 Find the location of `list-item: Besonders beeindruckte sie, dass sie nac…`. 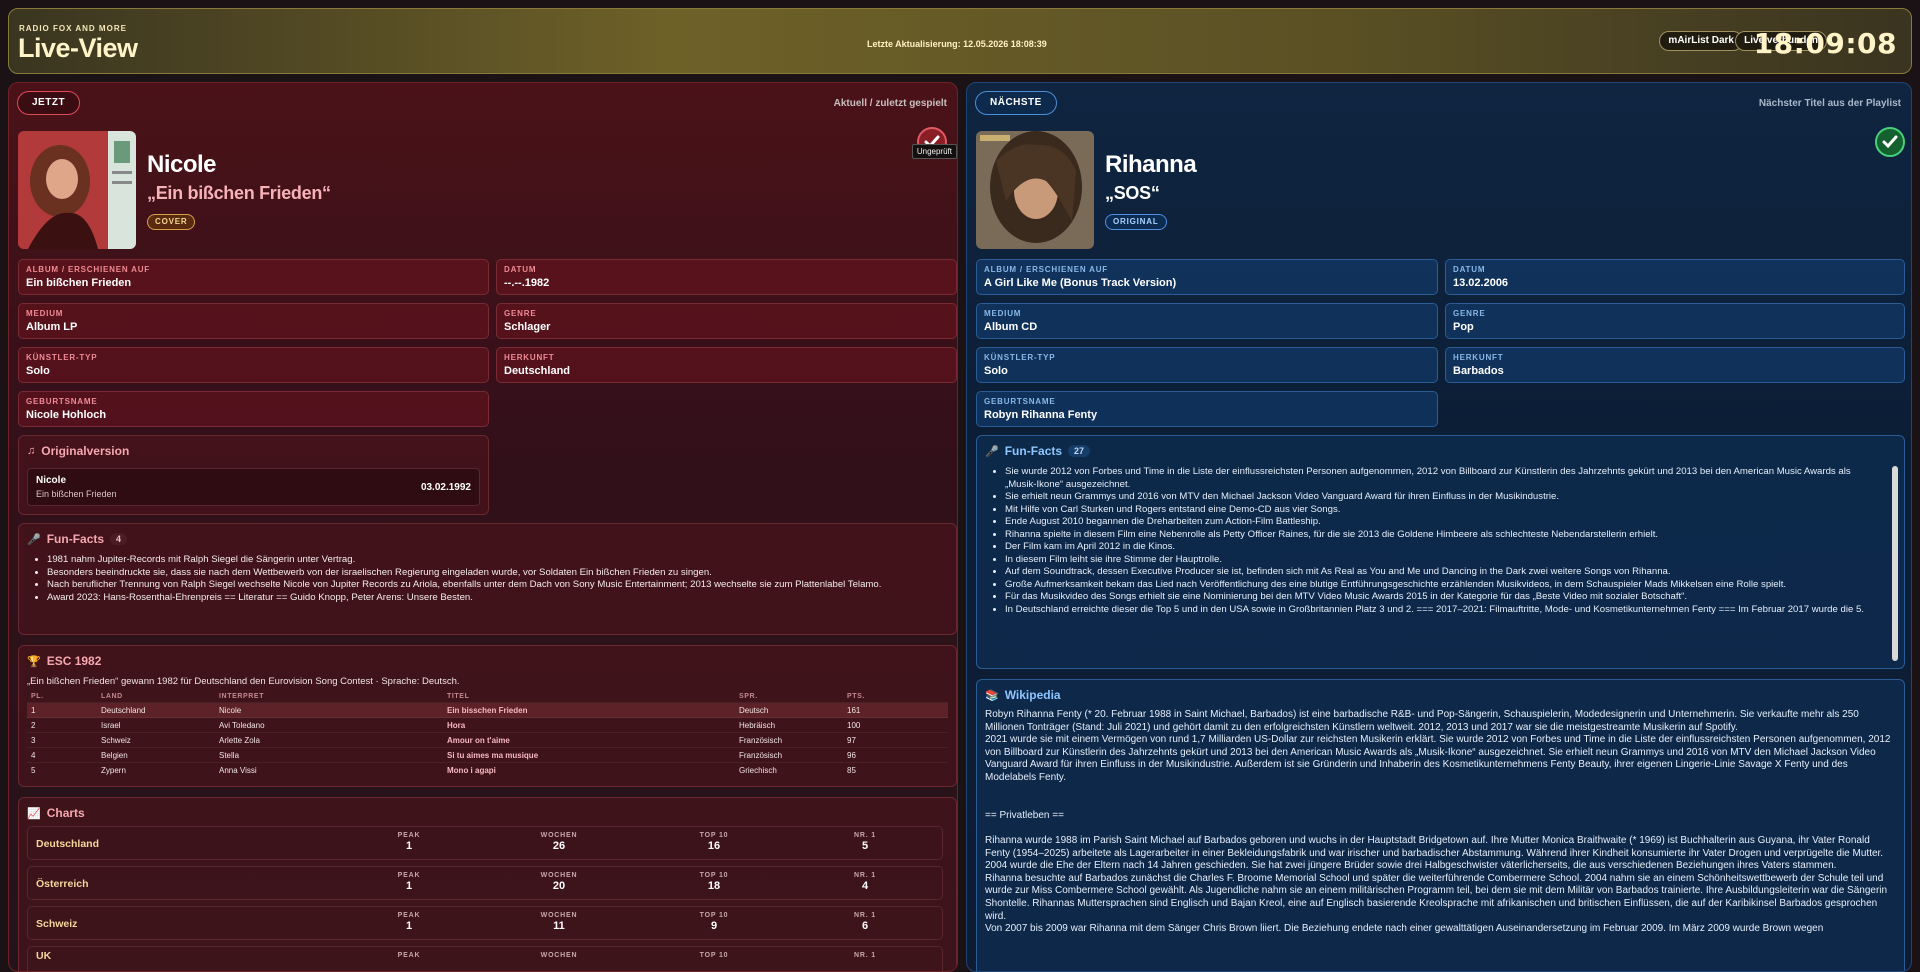

list-item: Besonders beeindruckte sie, dass sie nac… is located at coordinates (497, 573).